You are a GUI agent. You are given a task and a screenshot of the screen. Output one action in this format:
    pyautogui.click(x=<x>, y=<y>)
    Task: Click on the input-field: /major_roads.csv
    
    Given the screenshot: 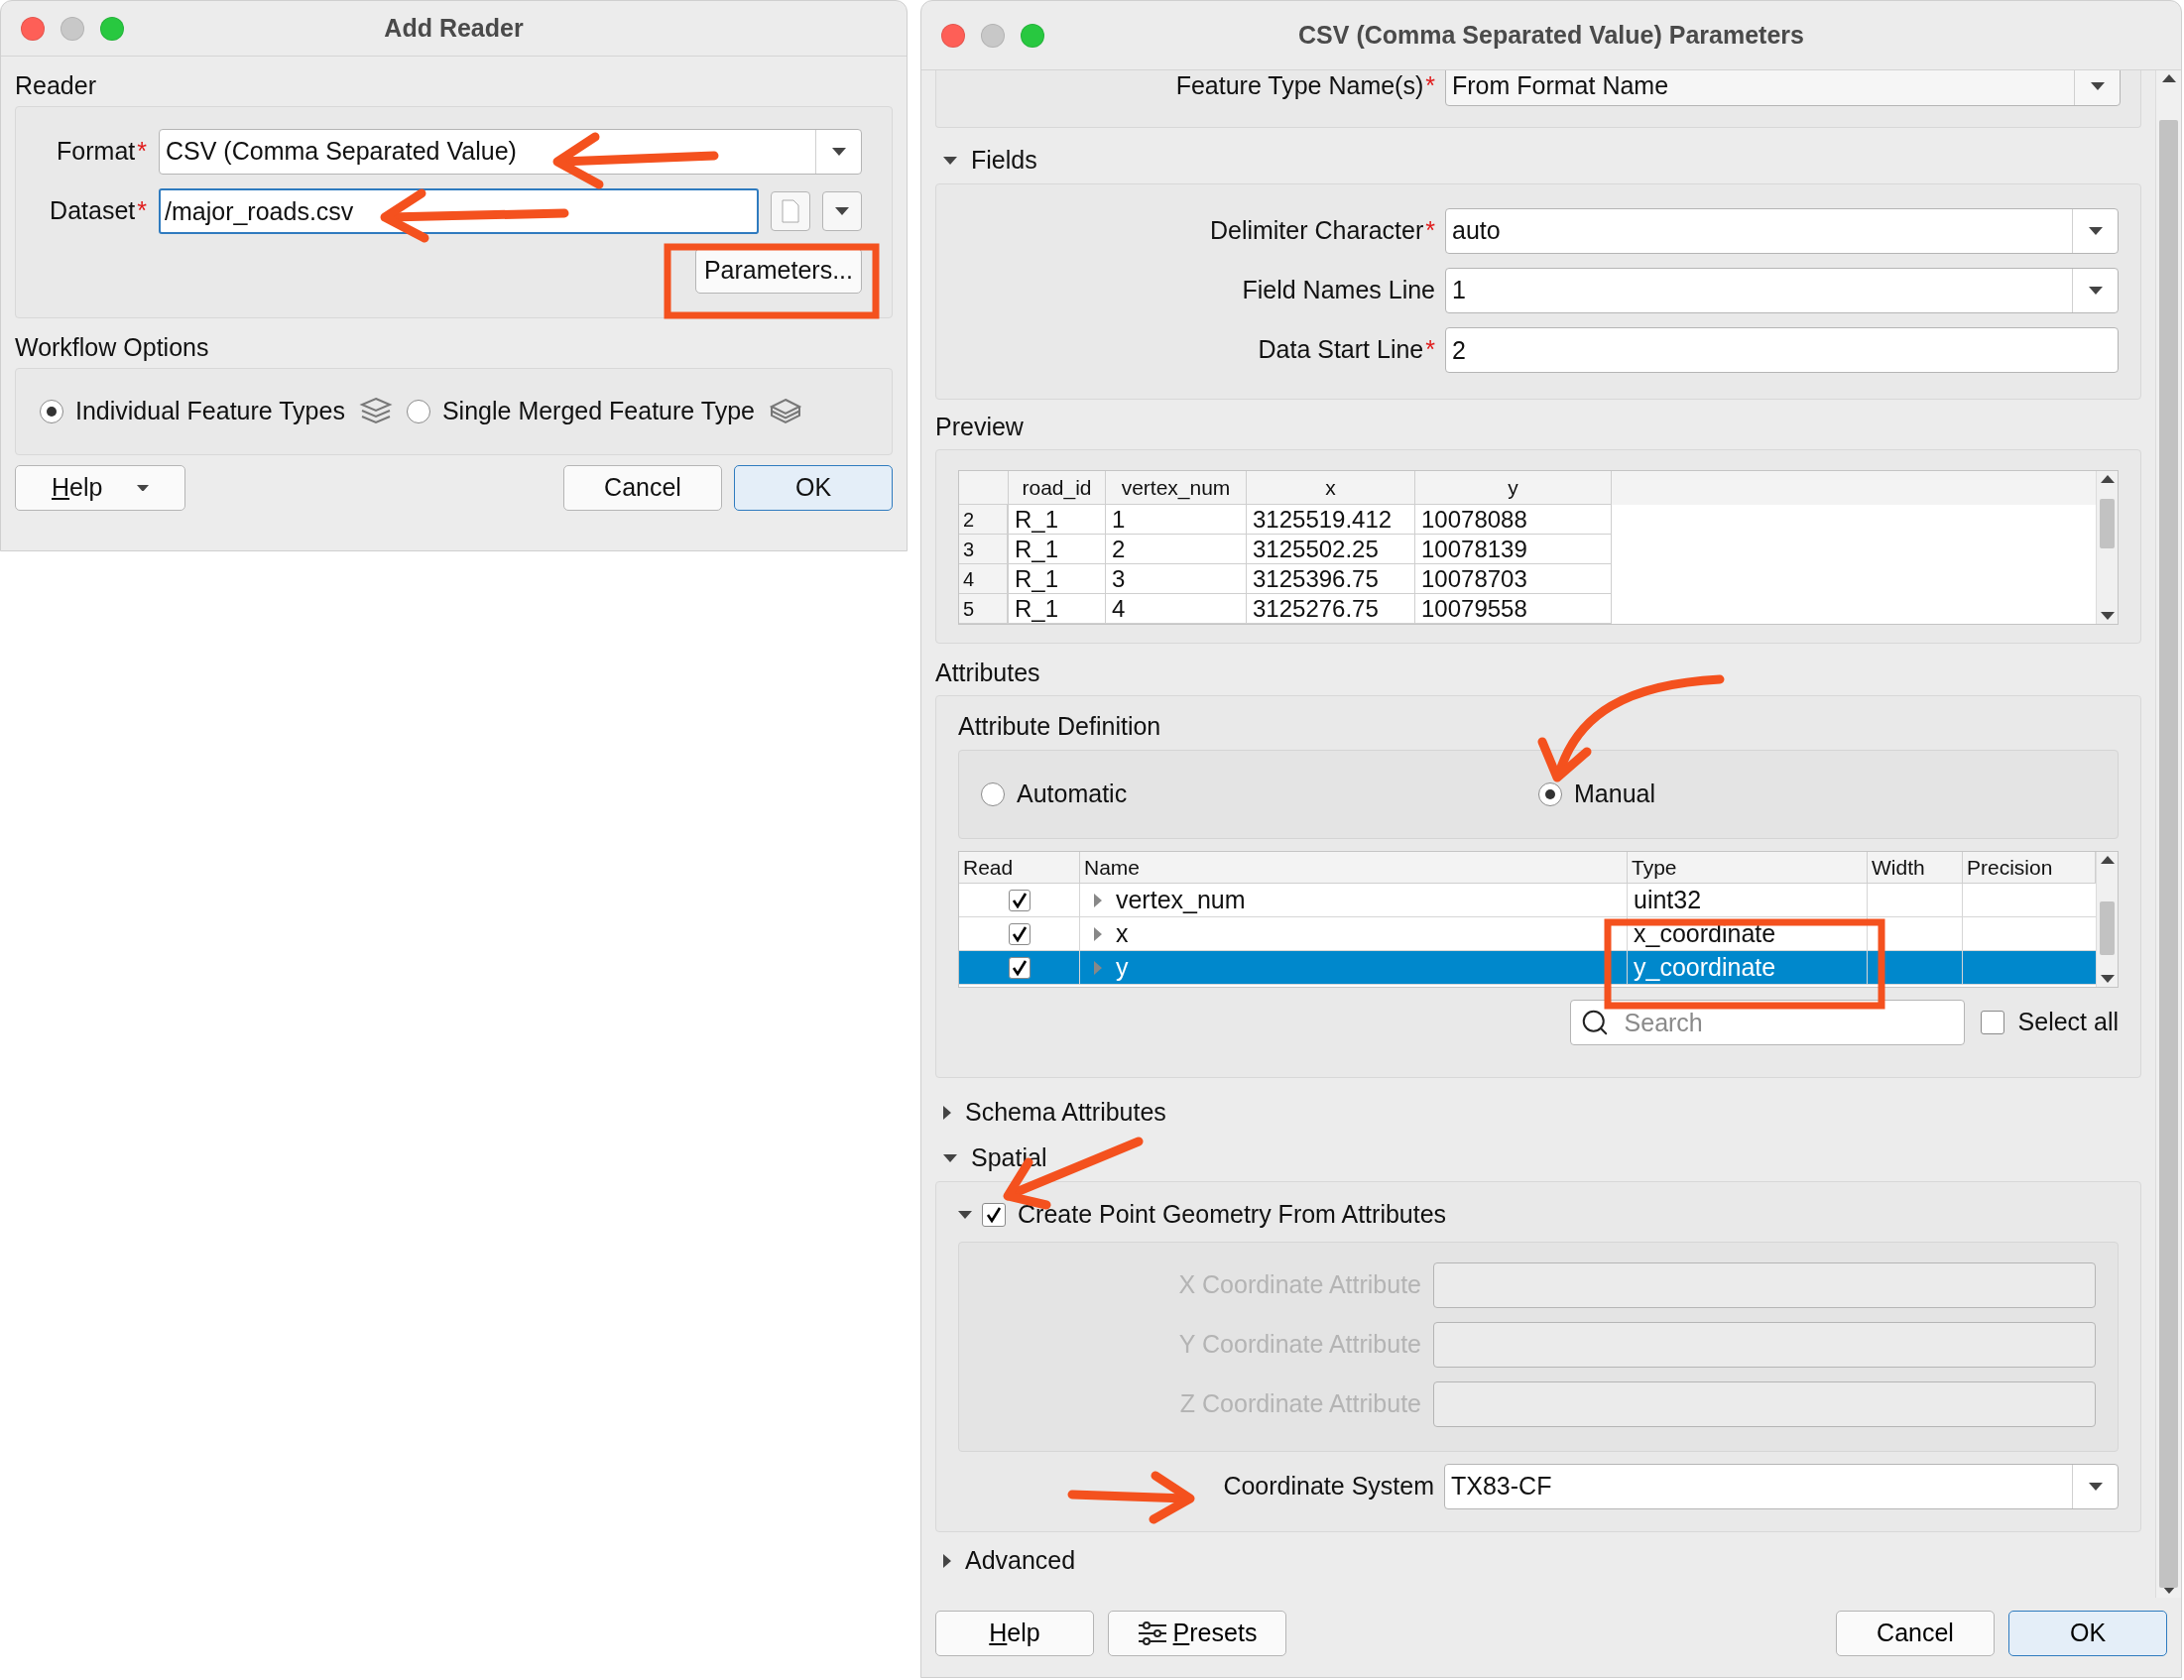 What is the action you would take?
    pyautogui.click(x=459, y=211)
    